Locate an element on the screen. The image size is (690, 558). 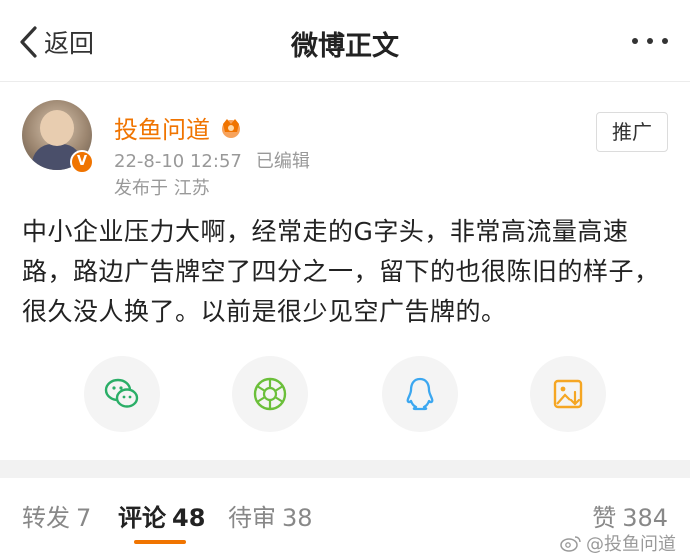
share-moments-button is located at coordinates (270, 394).